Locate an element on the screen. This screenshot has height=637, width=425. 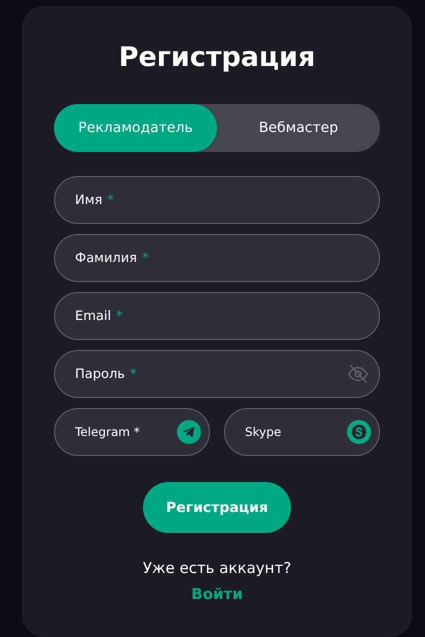
field-label: Имя is located at coordinates (88, 200).